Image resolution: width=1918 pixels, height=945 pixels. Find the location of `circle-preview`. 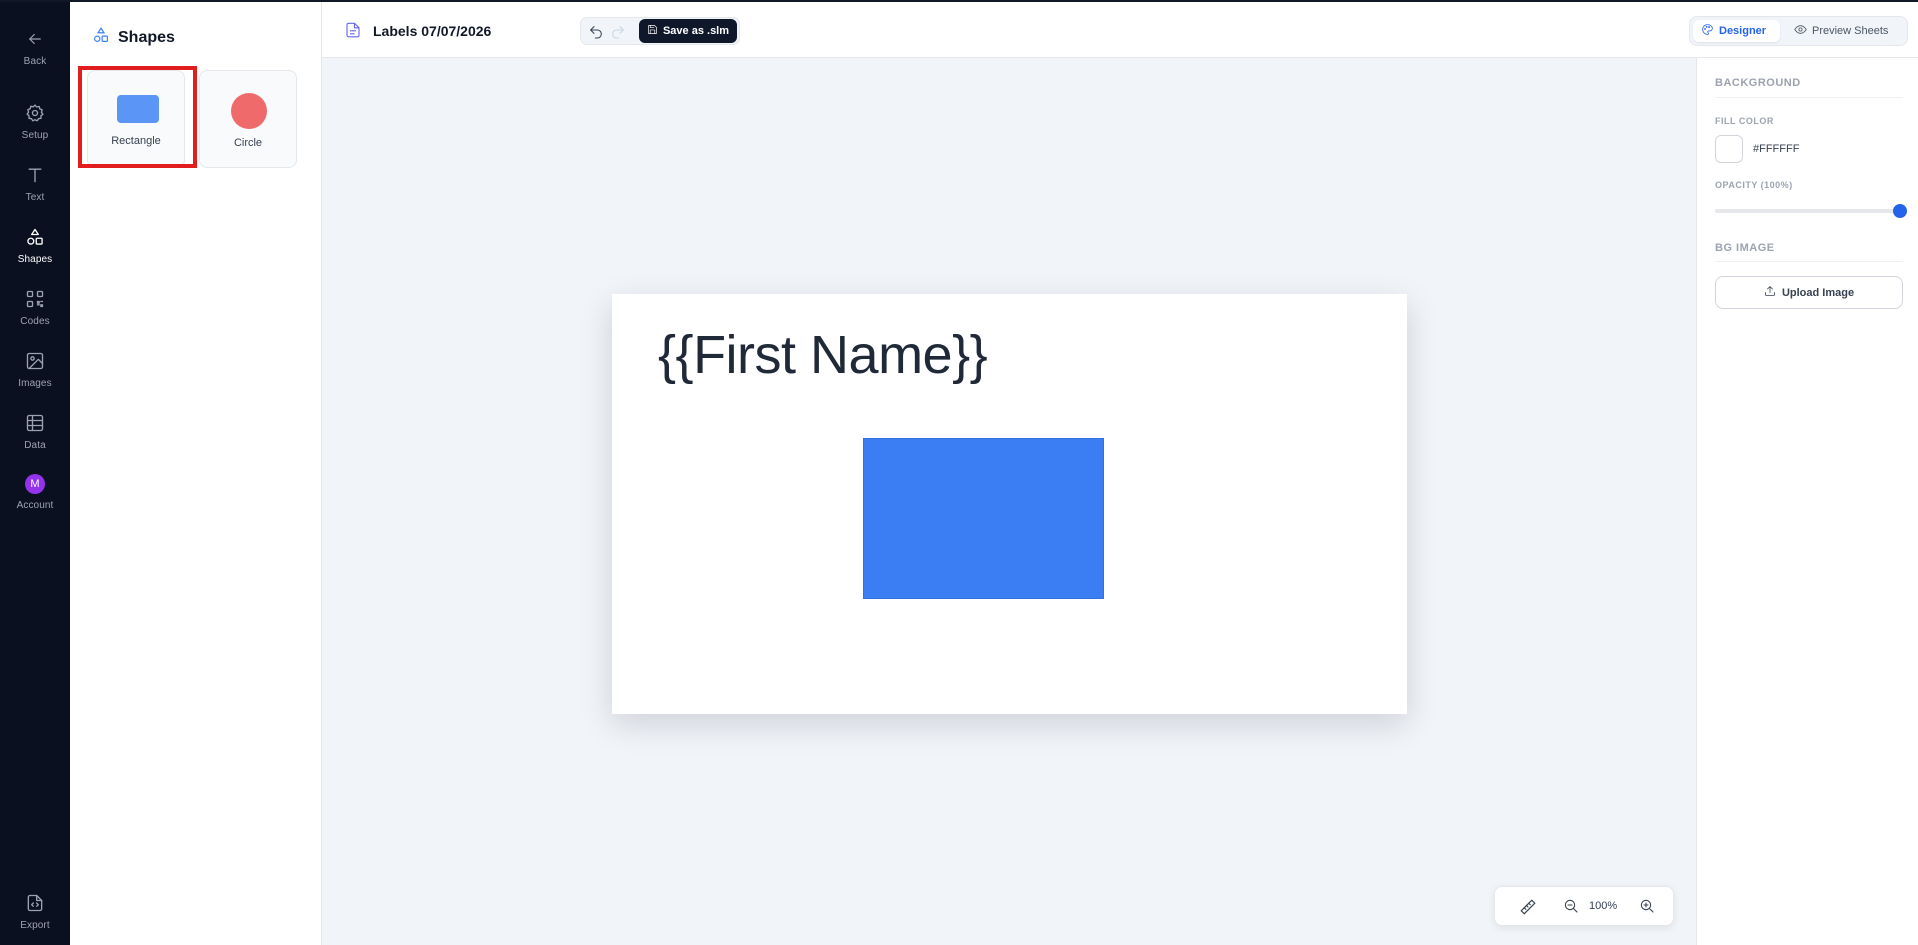

circle-preview is located at coordinates (249, 111).